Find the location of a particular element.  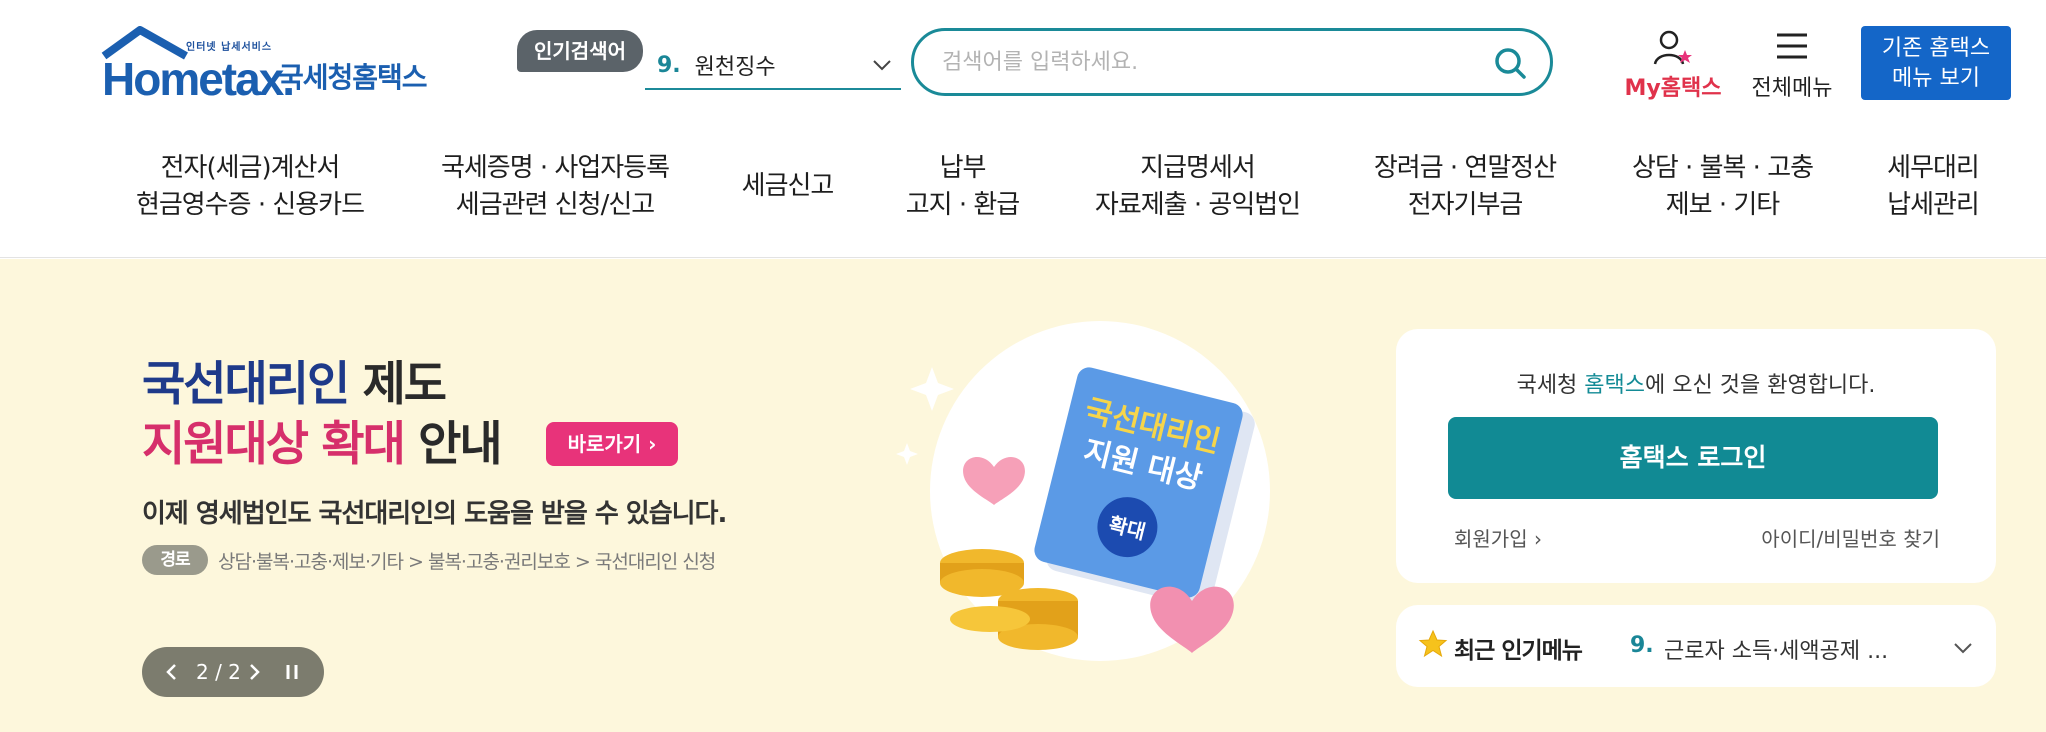

nav-item-line1: 세금신고 is located at coordinates (788, 186).